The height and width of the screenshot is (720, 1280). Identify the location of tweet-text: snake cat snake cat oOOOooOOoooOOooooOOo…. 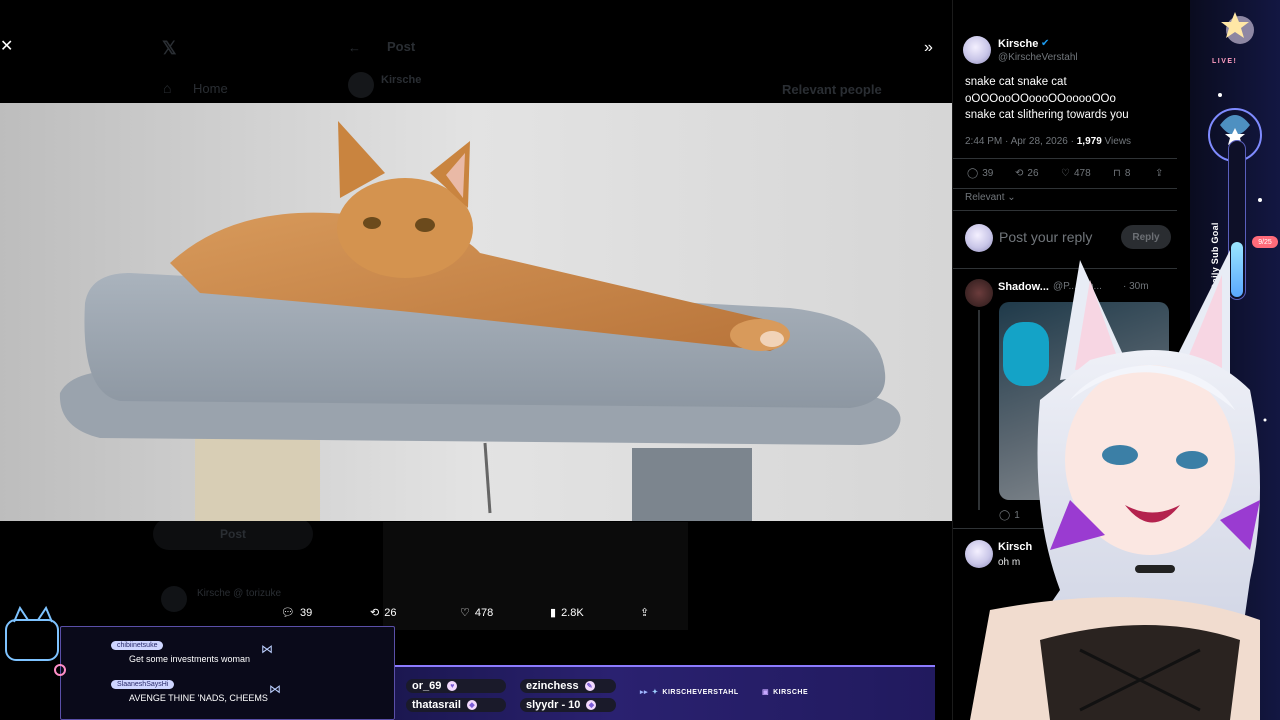
(1055, 99).